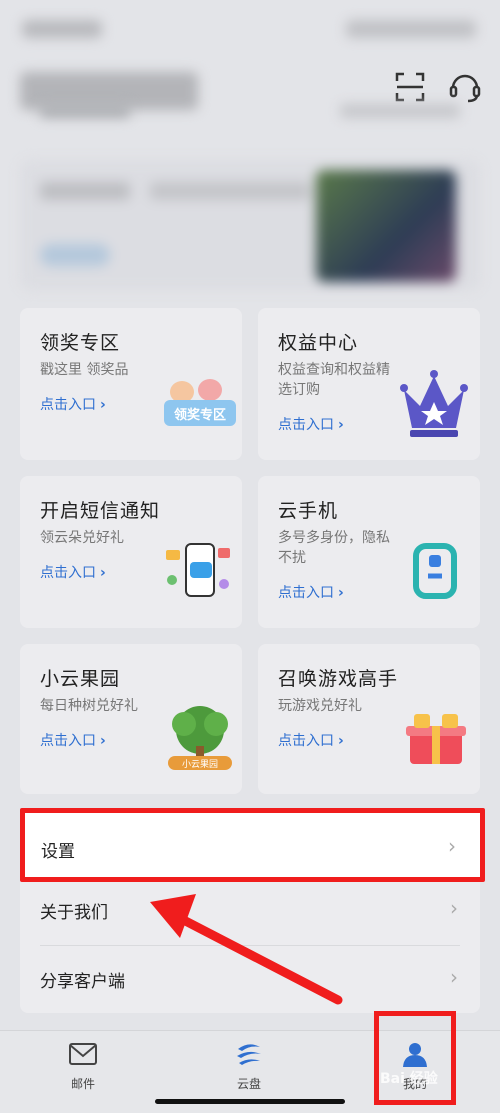 This screenshot has height=1113, width=500. I want to click on status-time, so click(62, 29).